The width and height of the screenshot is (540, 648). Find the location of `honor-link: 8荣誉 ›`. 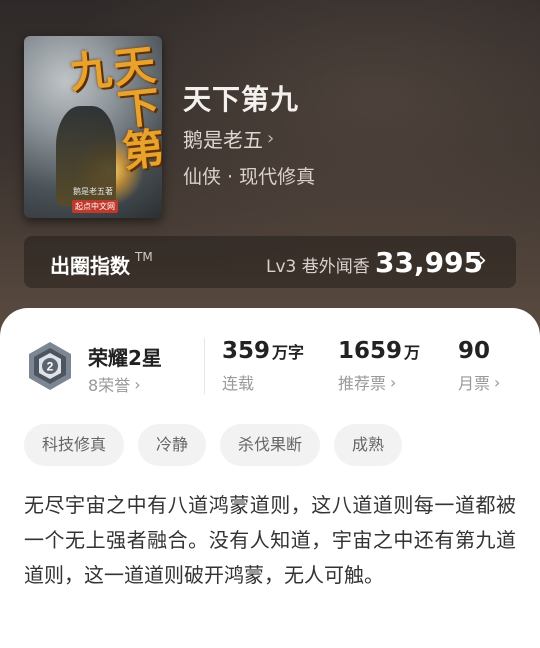

honor-link: 8荣誉 › is located at coordinates (114, 384).